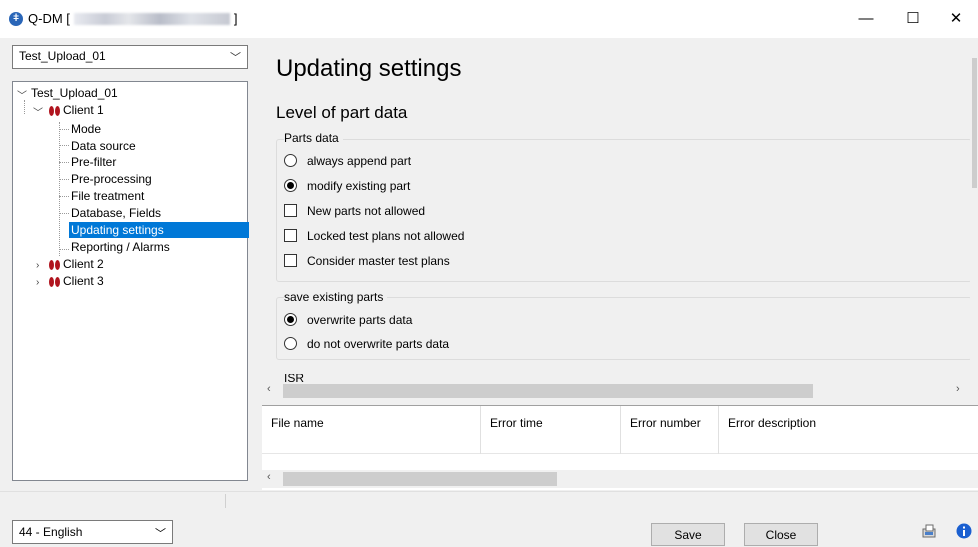 The width and height of the screenshot is (978, 547). Describe the element at coordinates (913, 19) in the screenshot. I see `maximize-button: ☐` at that location.